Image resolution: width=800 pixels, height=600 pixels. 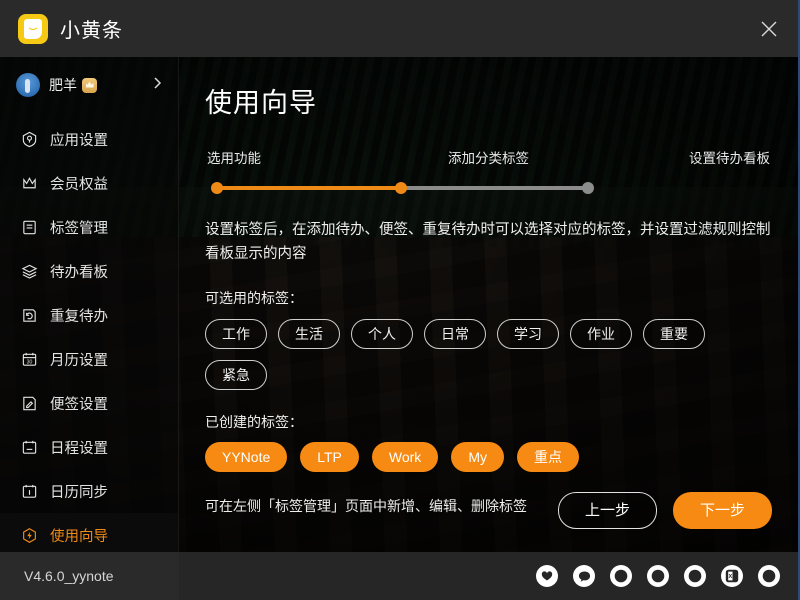 I want to click on question-mark-icon: ?, so click(x=621, y=576).